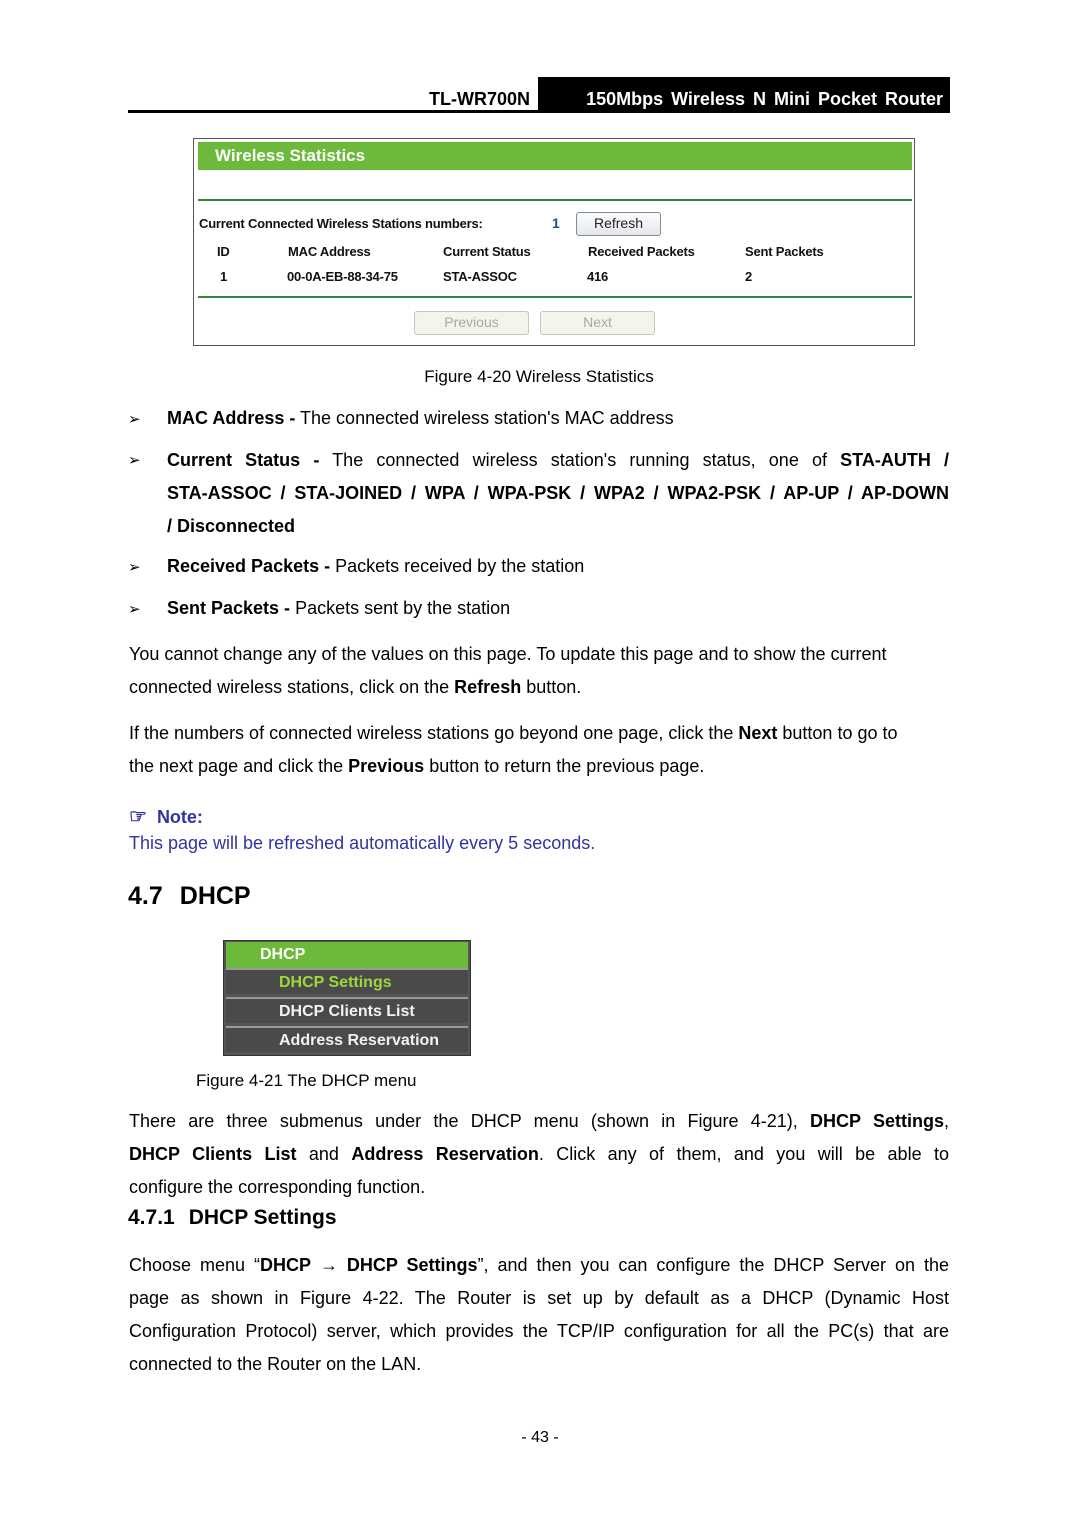  Describe the element at coordinates (471, 323) in the screenshot. I see `previous-button: Previous` at that location.